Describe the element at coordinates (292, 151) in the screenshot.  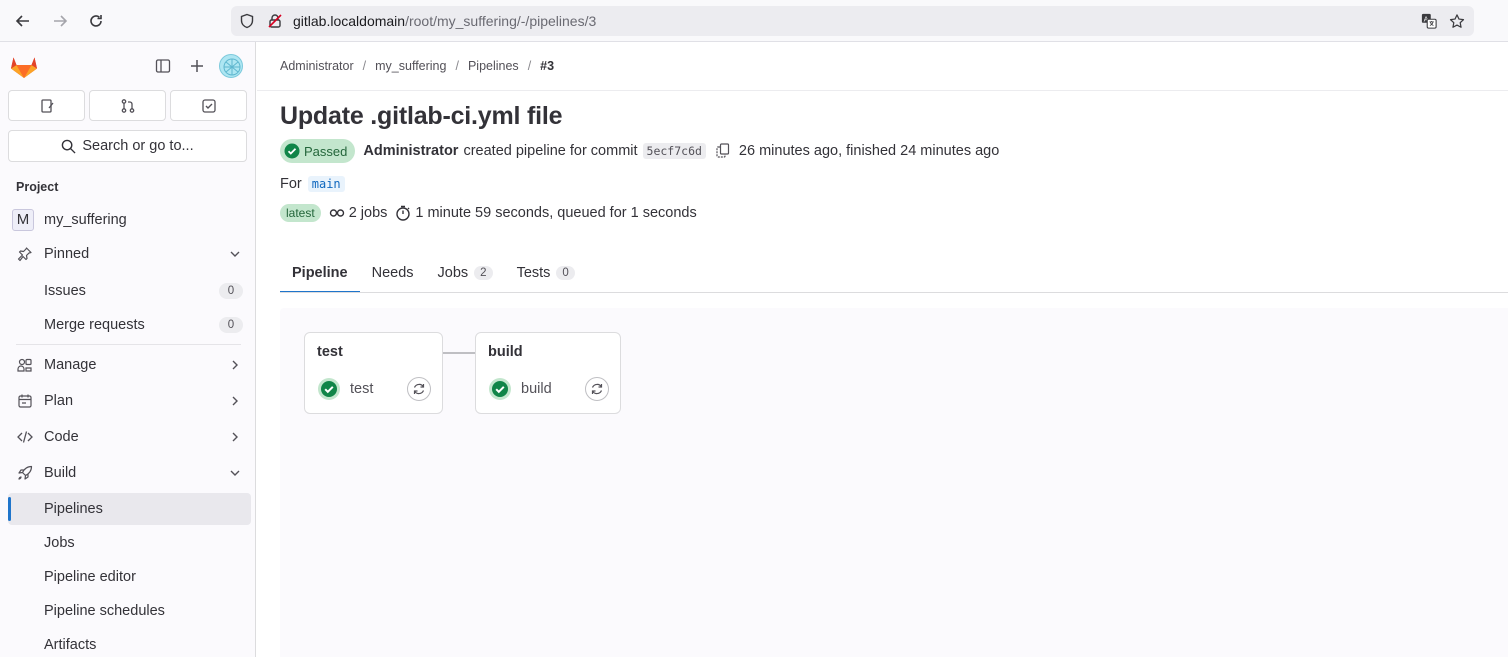
I see `check-circle-icon` at that location.